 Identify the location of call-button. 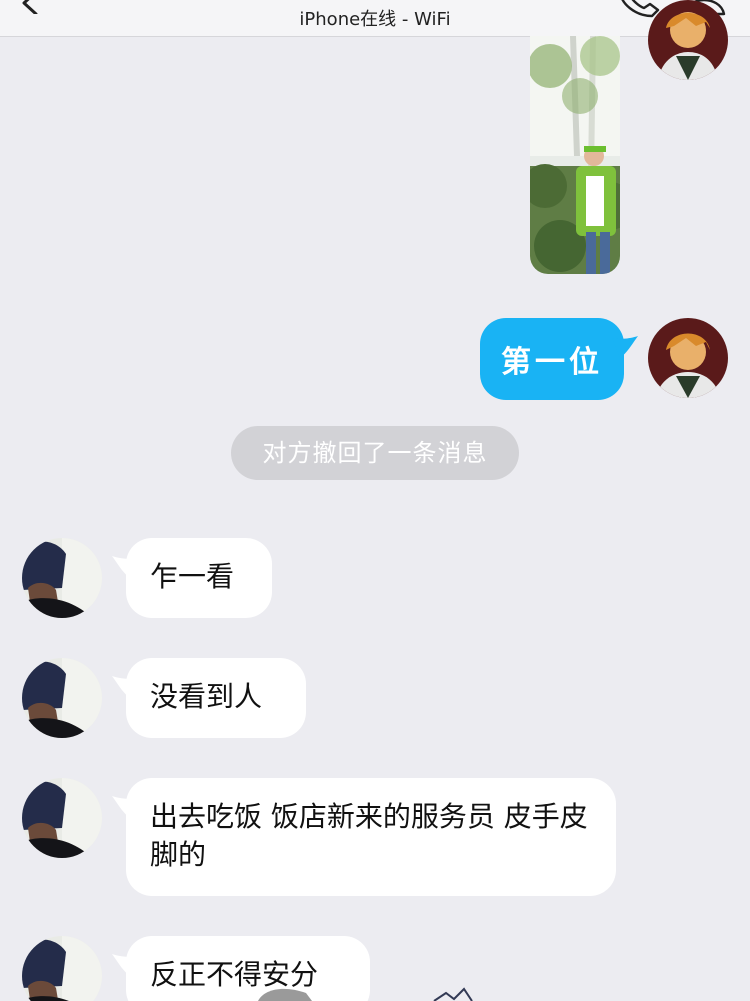
(637, 9).